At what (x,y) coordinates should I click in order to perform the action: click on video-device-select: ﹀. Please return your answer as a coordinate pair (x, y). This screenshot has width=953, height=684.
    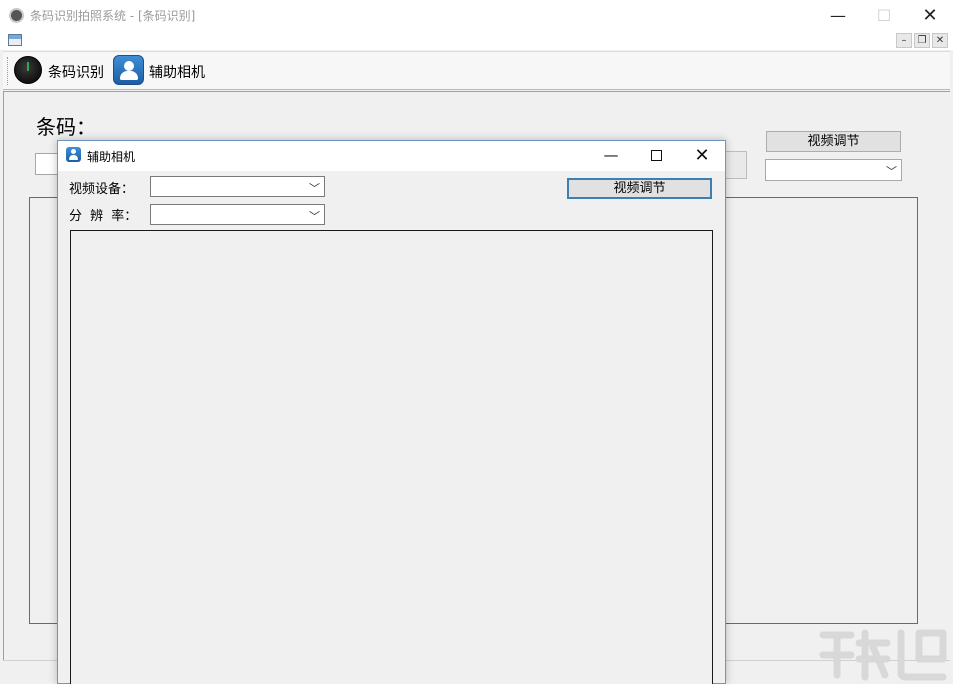
    Looking at the image, I should click on (237, 186).